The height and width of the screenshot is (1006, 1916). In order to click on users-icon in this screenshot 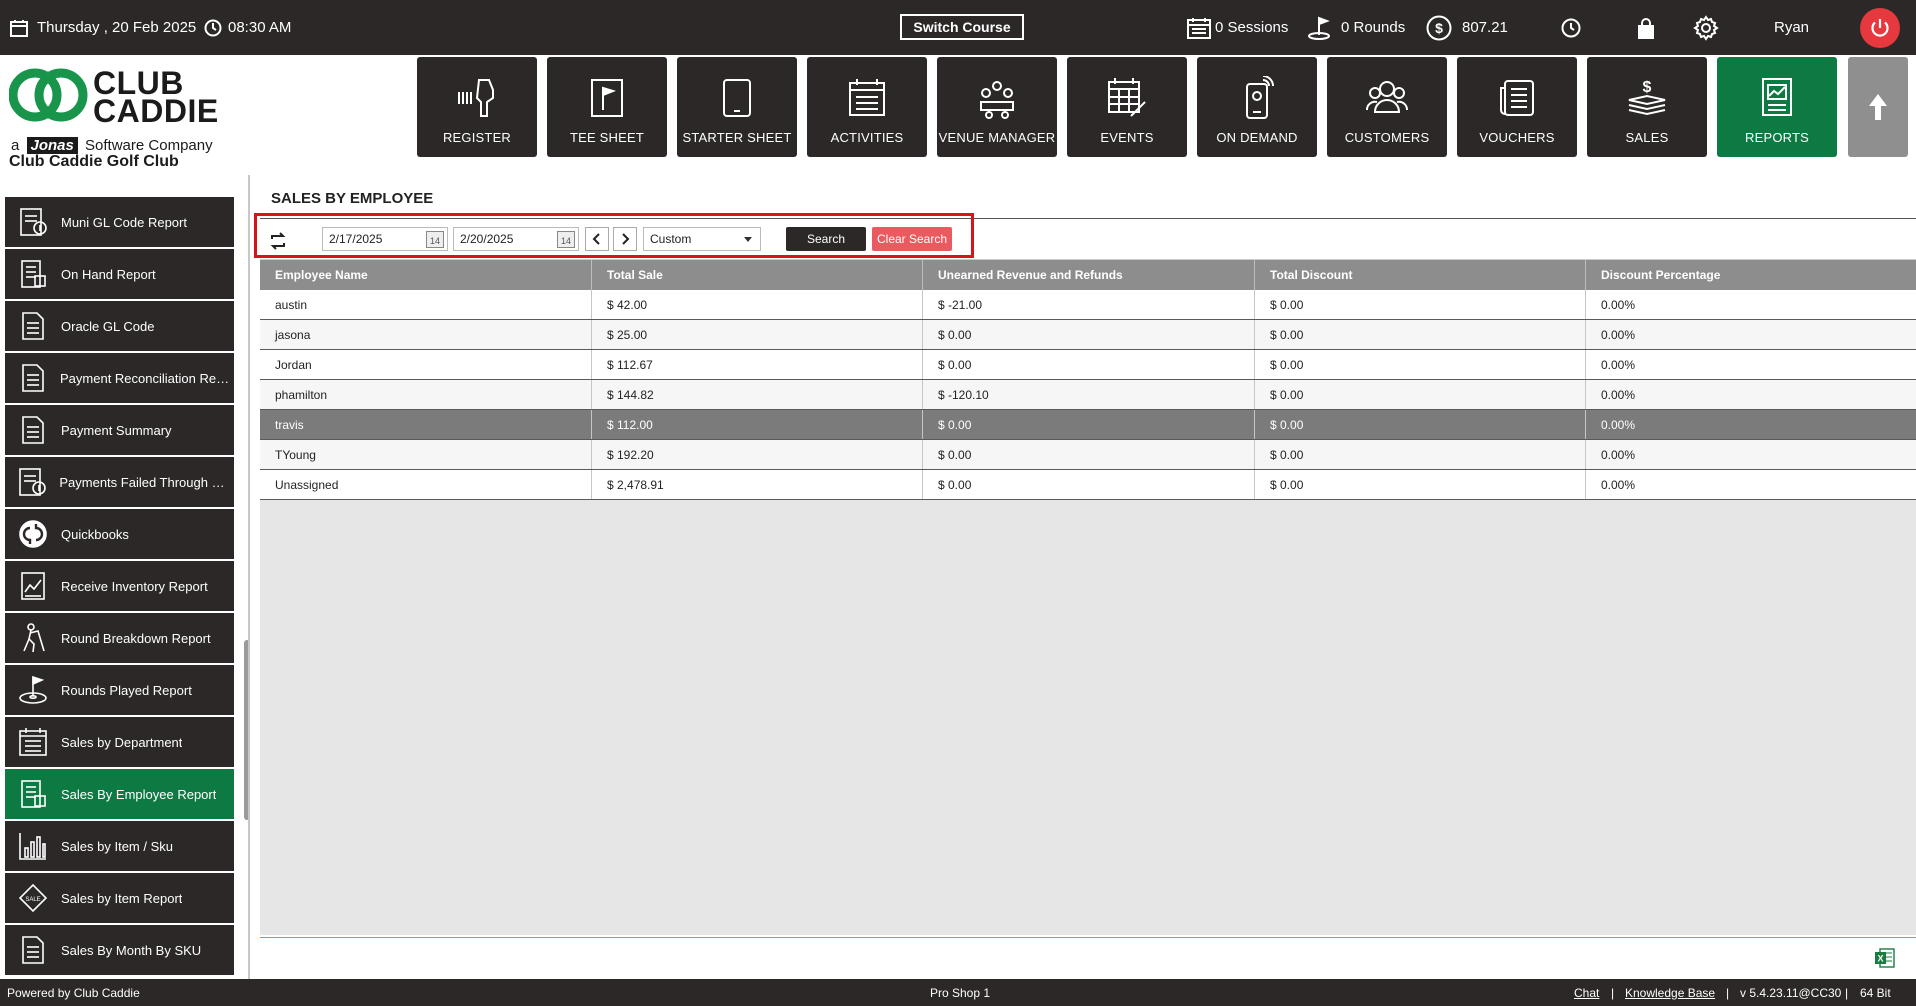, I will do `click(1387, 98)`.